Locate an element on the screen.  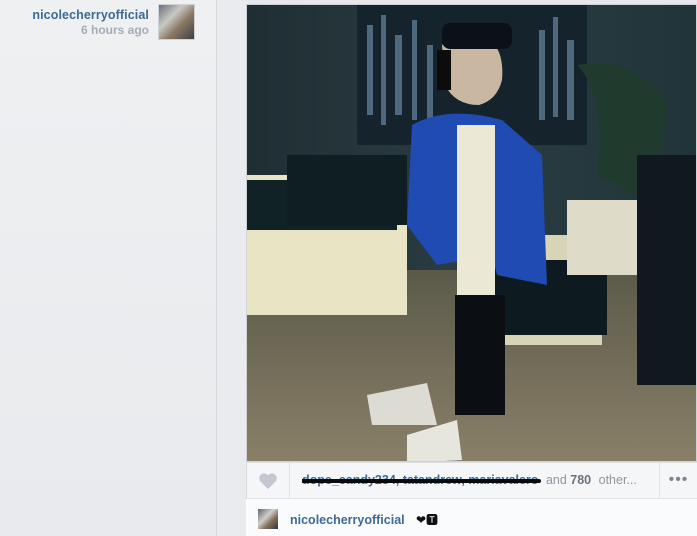
post-username: nicolecherryofficial is located at coordinates (87, 15).